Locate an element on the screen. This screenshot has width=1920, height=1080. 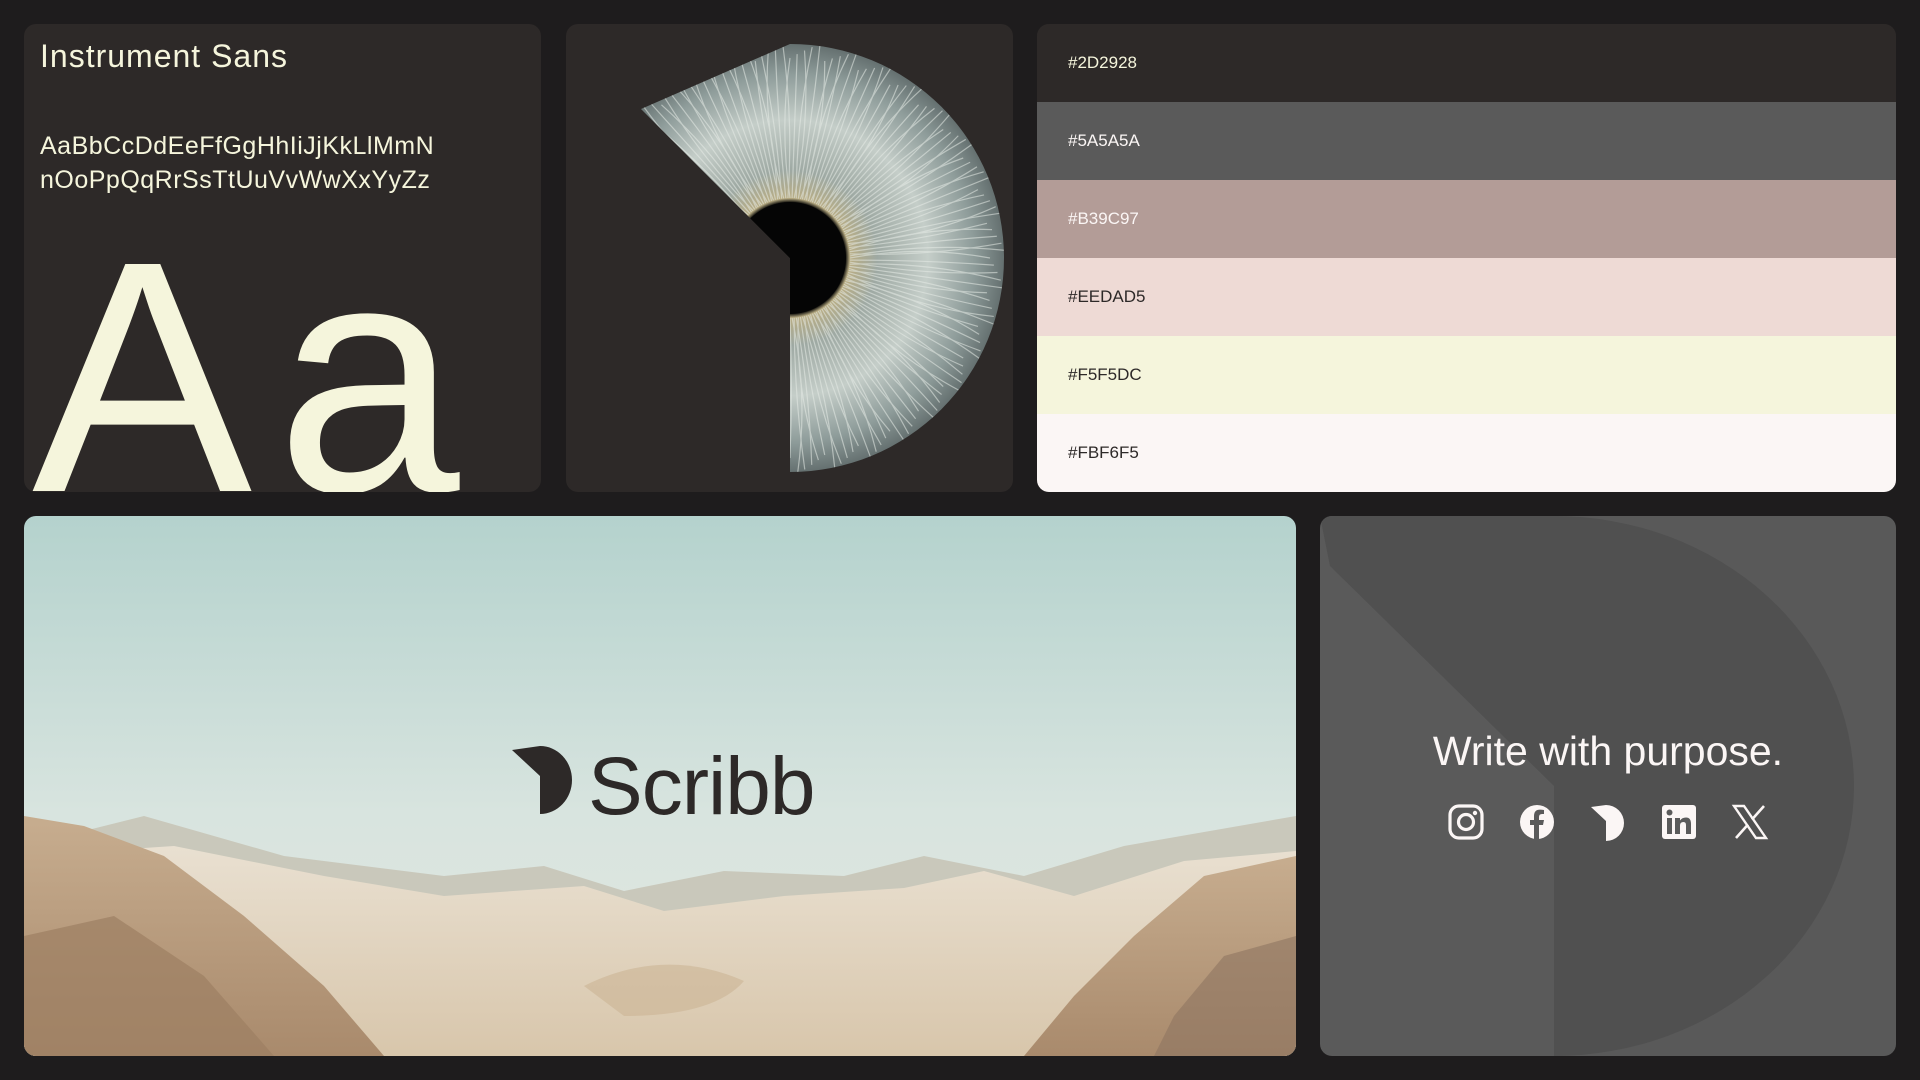
facebook-icon is located at coordinates (1537, 822).